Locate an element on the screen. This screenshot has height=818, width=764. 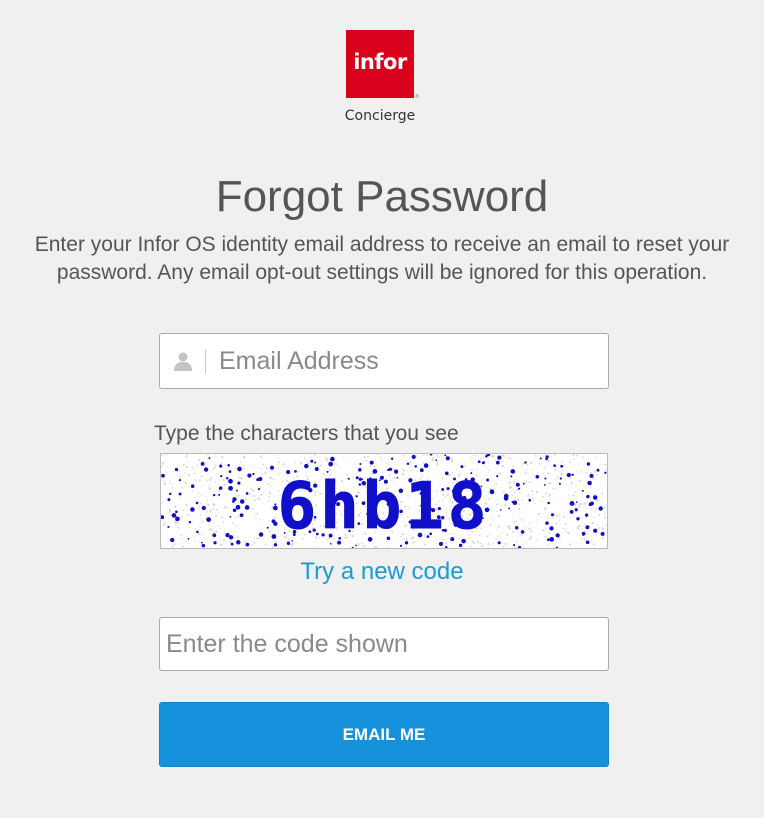
email-me-button: EMAIL ME is located at coordinates (384, 734).